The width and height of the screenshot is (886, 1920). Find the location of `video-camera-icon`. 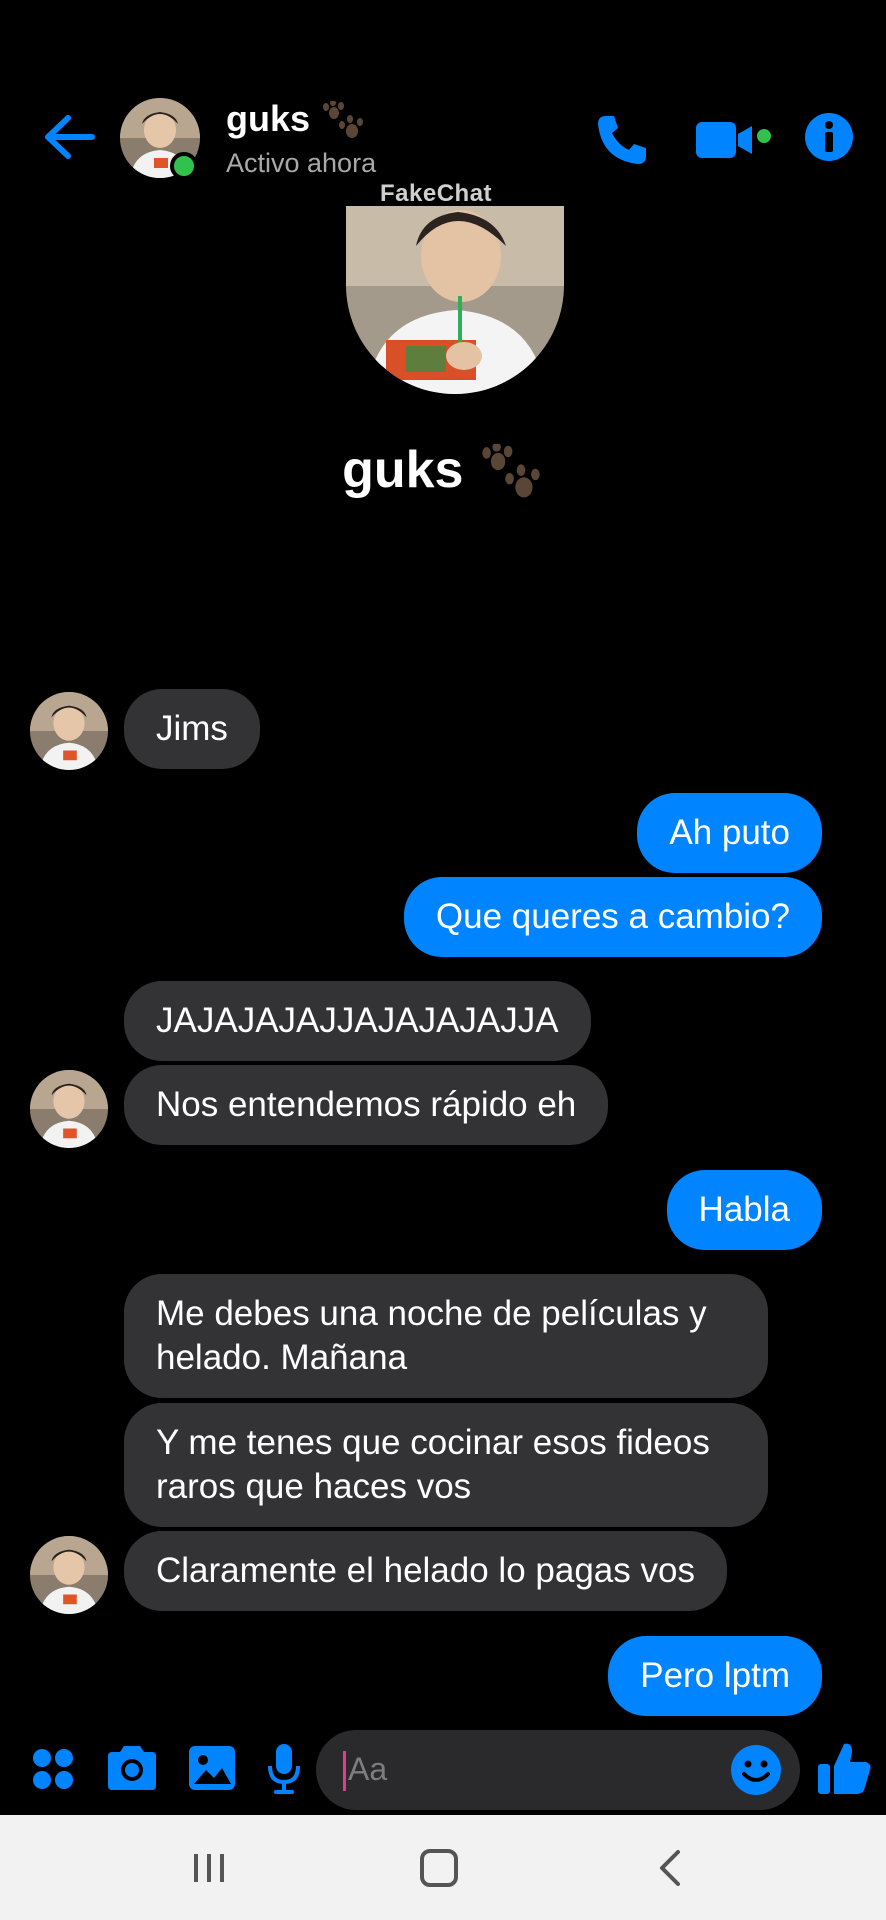

video-camera-icon is located at coordinates (734, 140).